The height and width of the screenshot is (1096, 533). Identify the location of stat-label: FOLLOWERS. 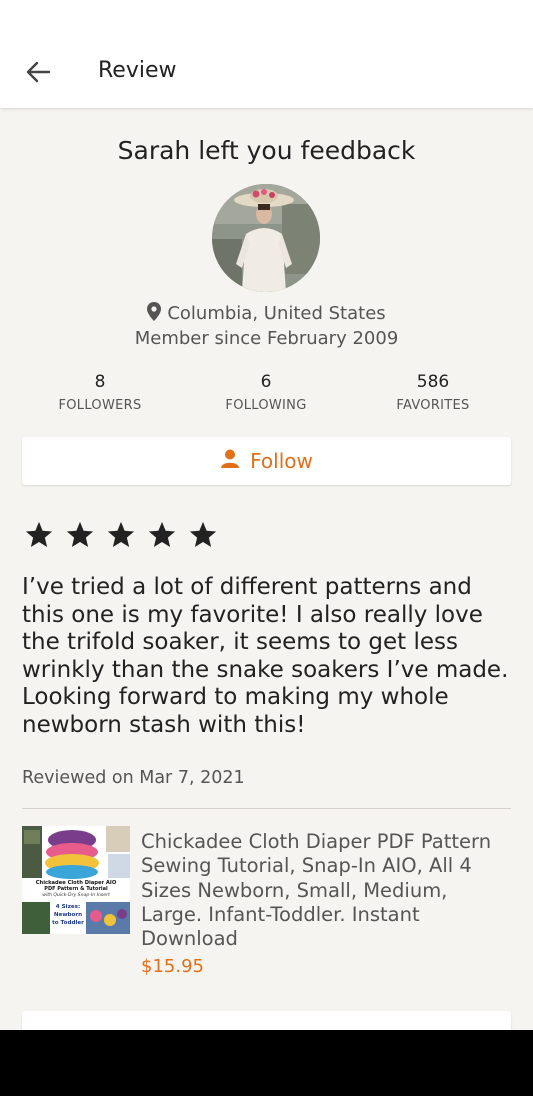
(100, 405).